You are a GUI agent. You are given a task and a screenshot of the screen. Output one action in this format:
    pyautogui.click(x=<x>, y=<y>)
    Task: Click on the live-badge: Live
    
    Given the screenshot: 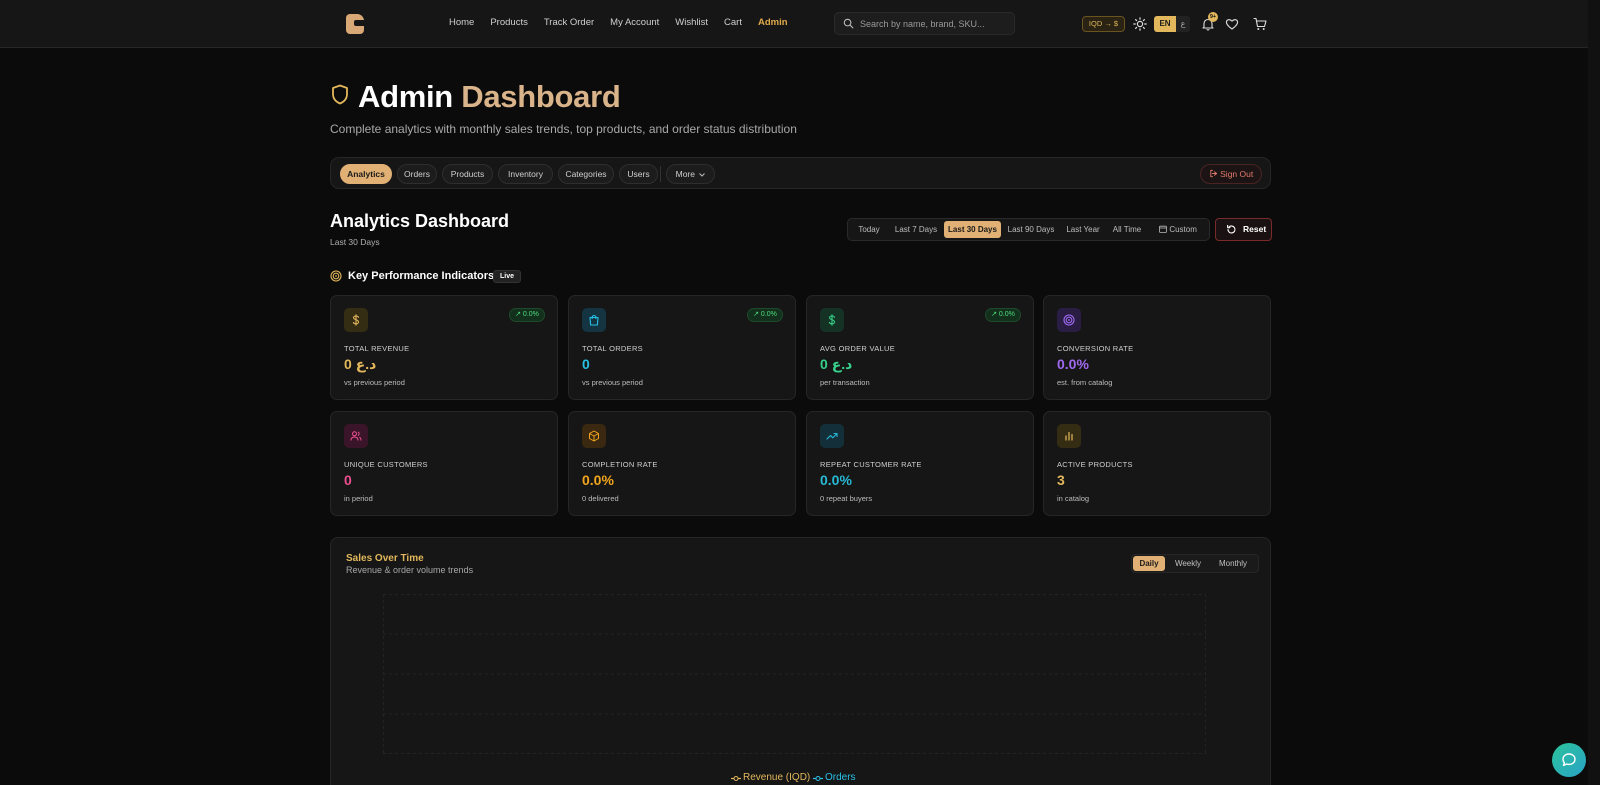 What is the action you would take?
    pyautogui.click(x=507, y=276)
    